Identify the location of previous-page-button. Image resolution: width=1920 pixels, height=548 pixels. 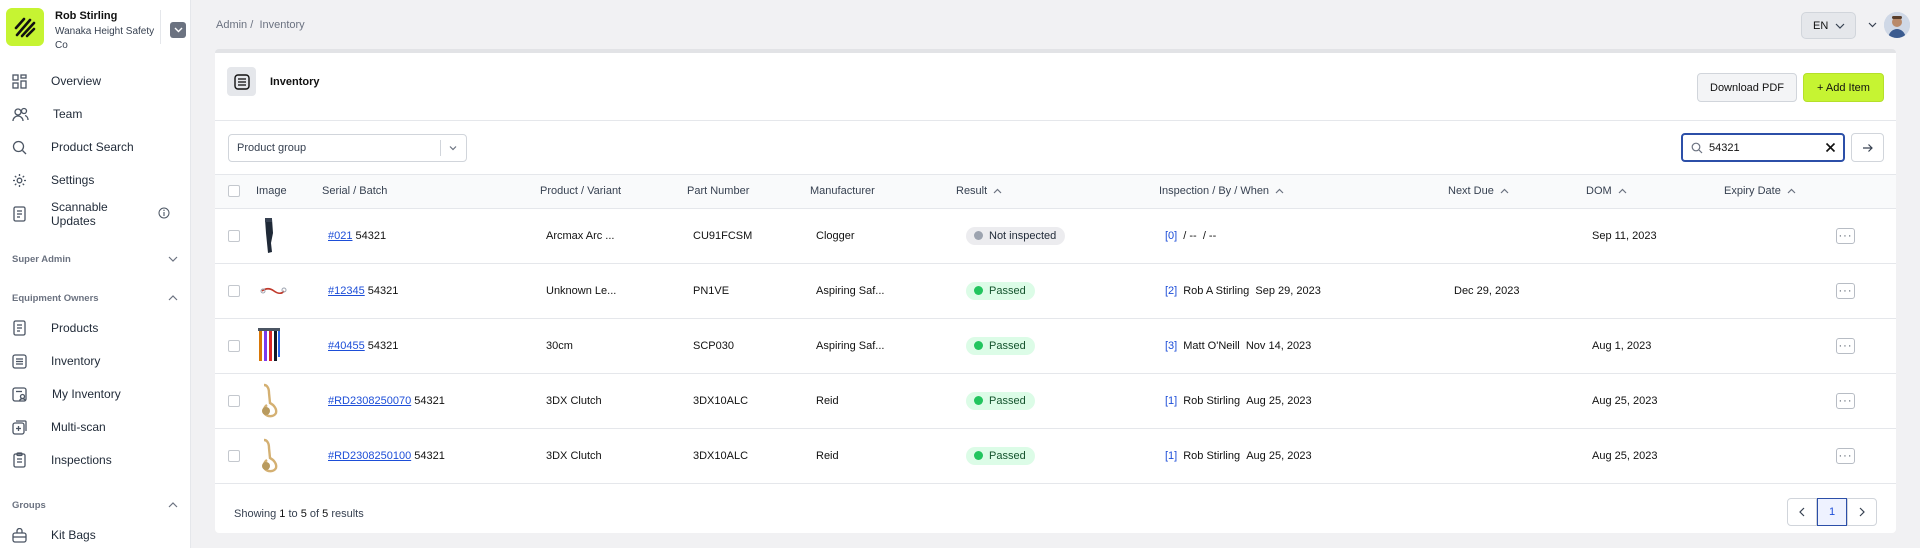
(1802, 512).